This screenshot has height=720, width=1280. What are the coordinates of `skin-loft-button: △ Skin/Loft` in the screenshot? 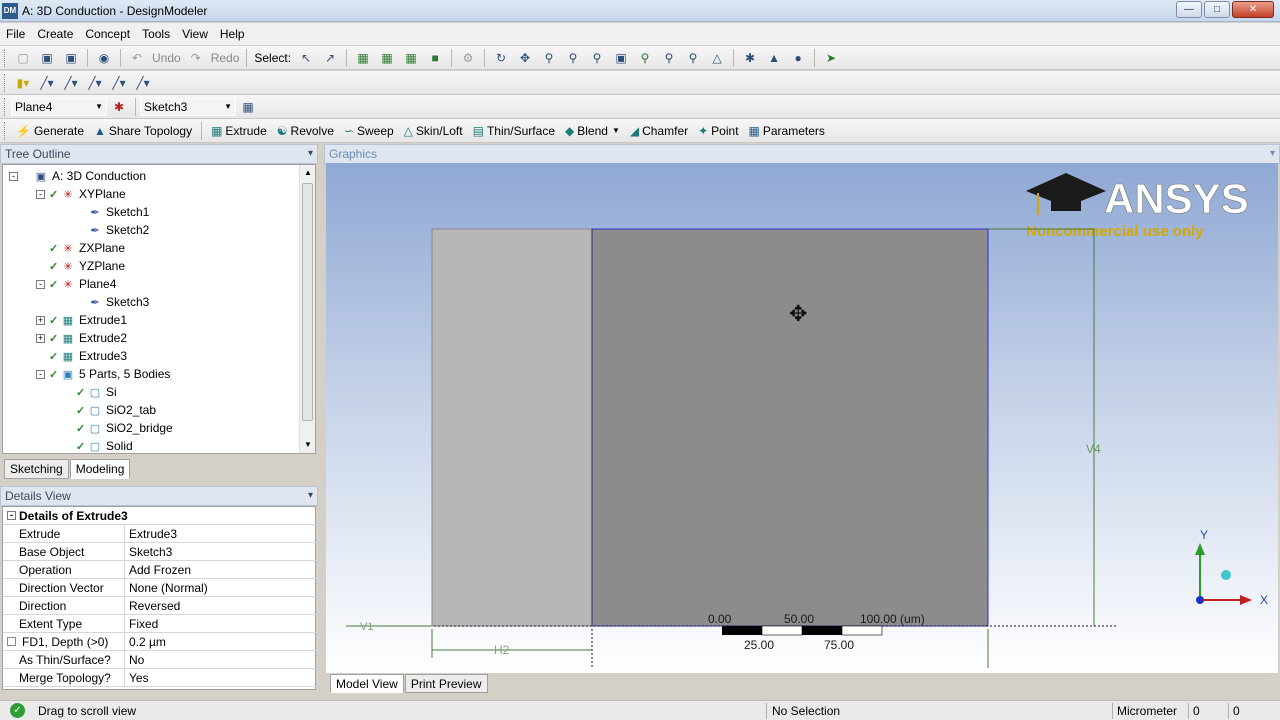 It's located at (433, 131).